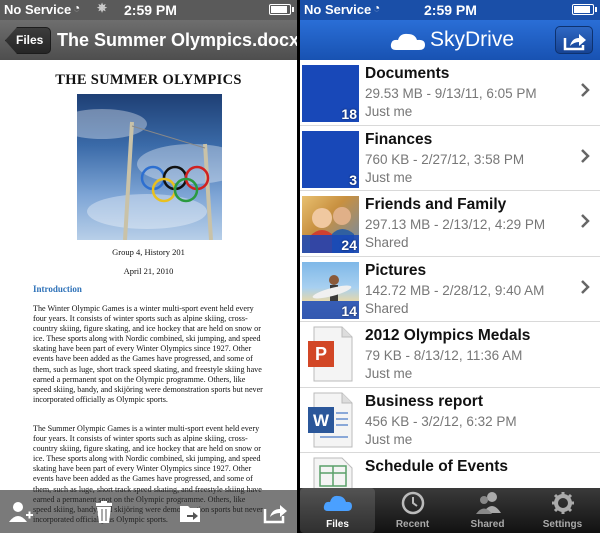 The width and height of the screenshot is (600, 533). Describe the element at coordinates (321, 420) in the screenshot. I see `svg-text: W` at that location.